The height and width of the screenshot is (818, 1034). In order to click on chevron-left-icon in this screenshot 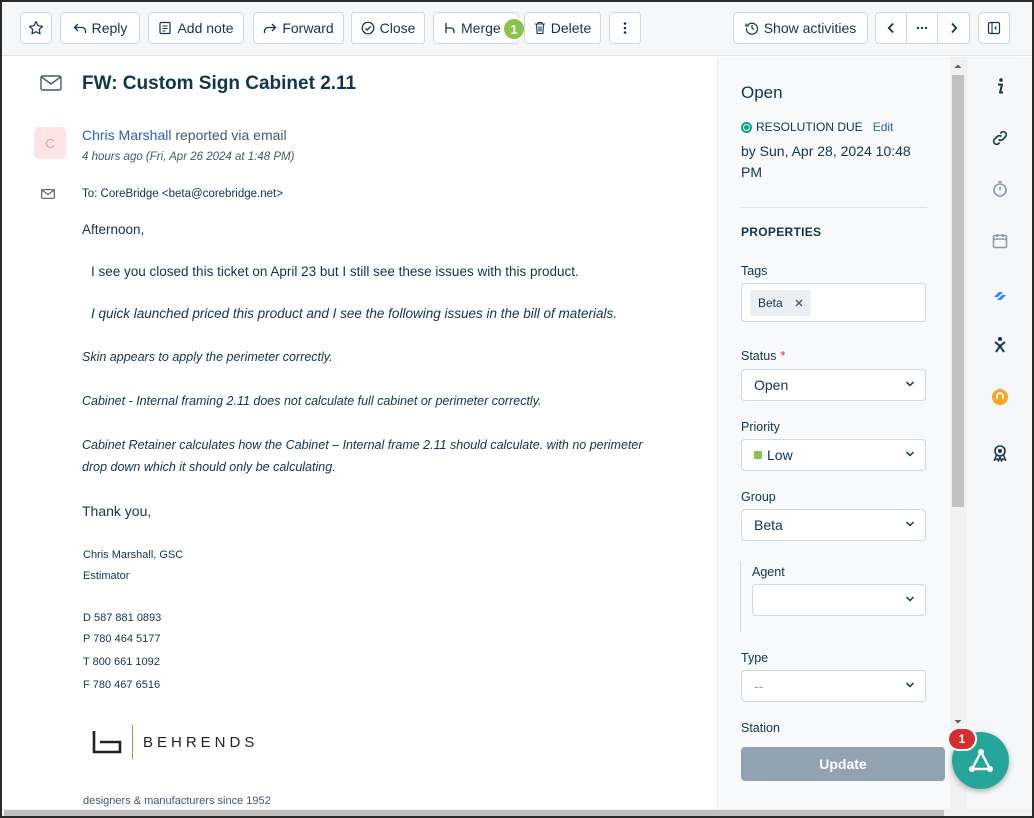, I will do `click(890, 28)`.